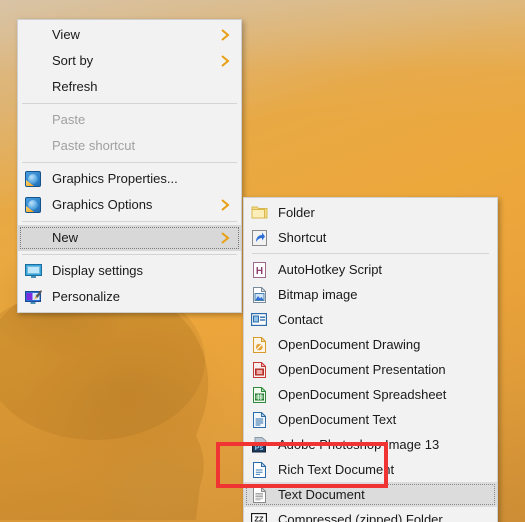 The image size is (525, 522). I want to click on submenu-item-label: Contact, so click(300, 319).